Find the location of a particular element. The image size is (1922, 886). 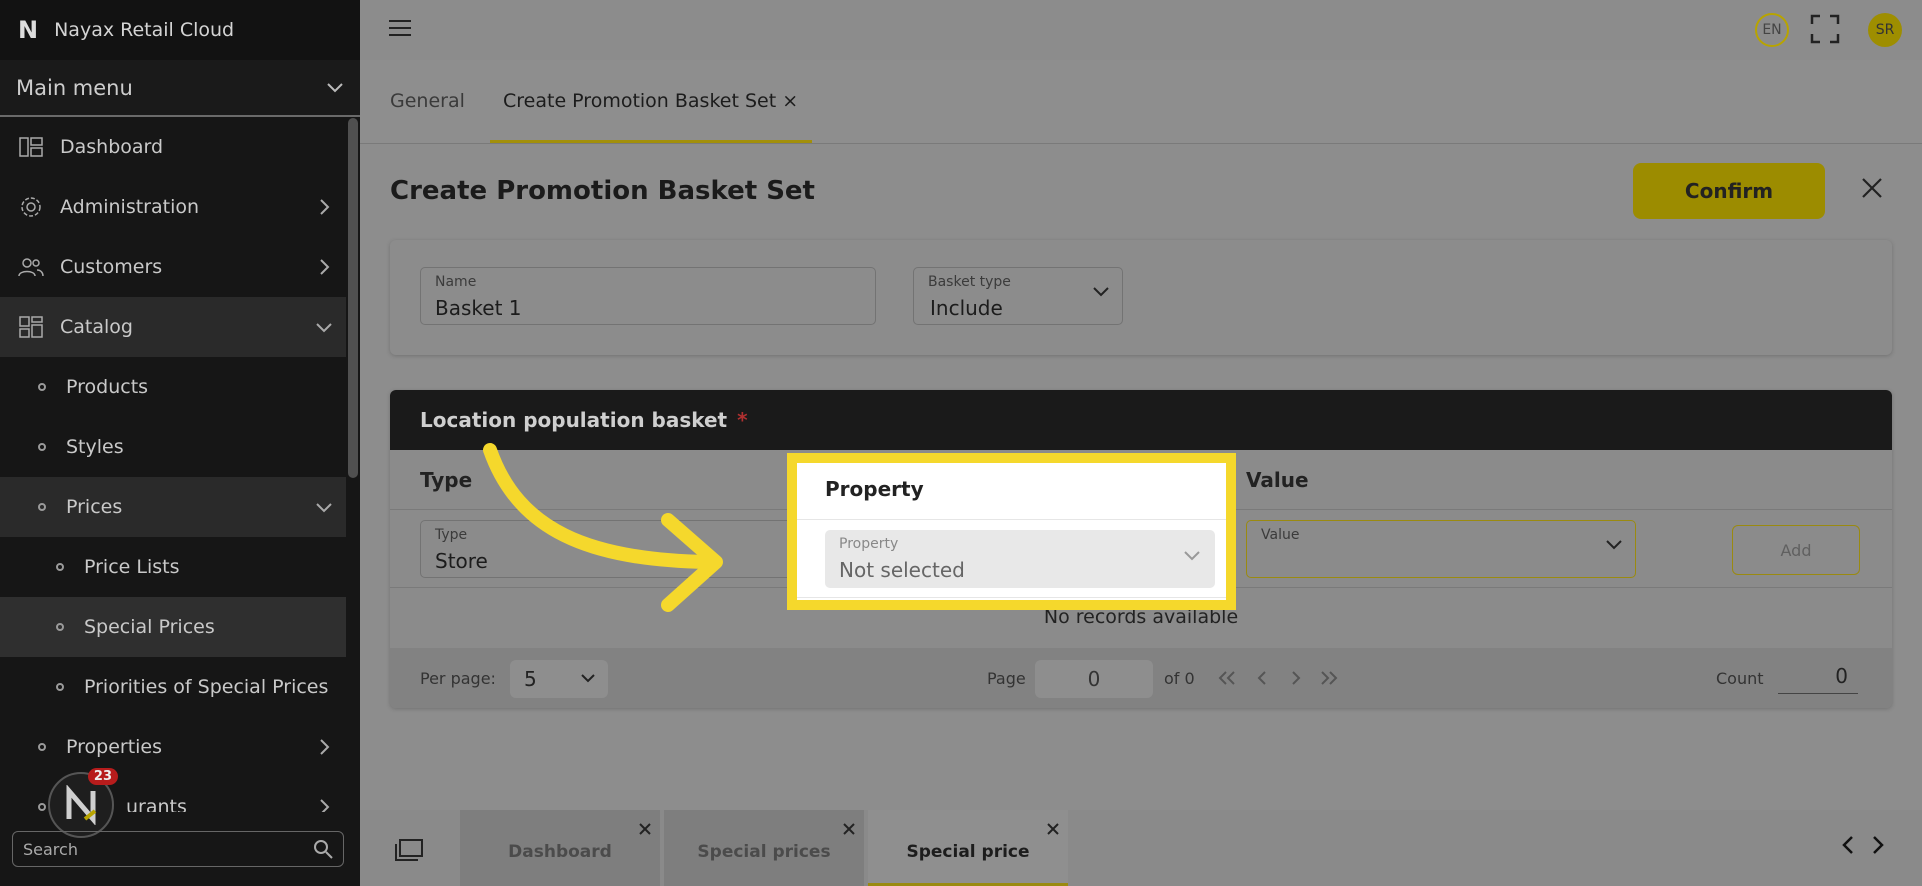

sidebar-item-price-lists: Price Lists is located at coordinates (173, 567).